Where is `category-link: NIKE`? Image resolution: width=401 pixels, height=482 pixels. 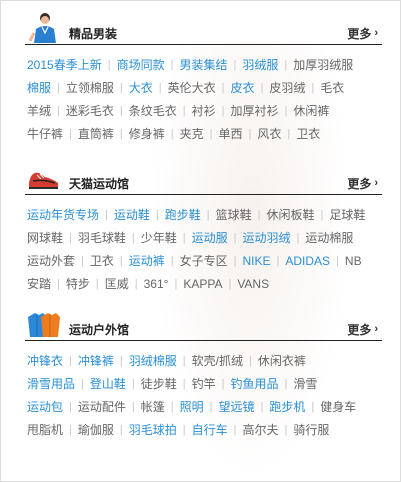 category-link: NIKE is located at coordinates (257, 261).